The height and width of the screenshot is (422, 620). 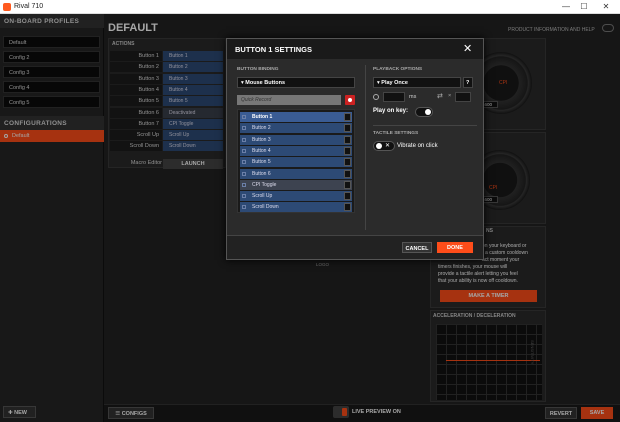 What do you see at coordinates (424, 112) in the screenshot?
I see `play-on-key-toggle` at bounding box center [424, 112].